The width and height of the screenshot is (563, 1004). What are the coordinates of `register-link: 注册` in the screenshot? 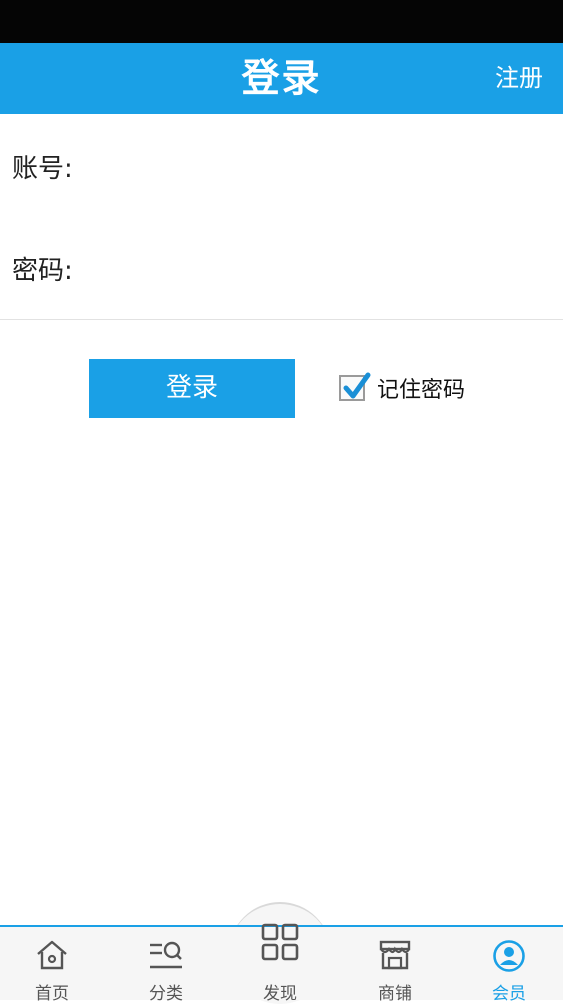 It's located at (519, 78).